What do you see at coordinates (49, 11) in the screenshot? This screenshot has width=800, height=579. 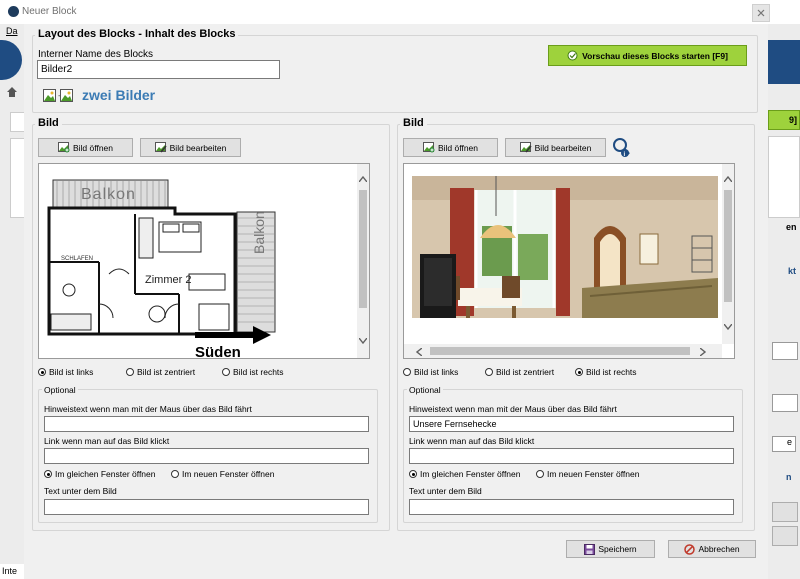 I see `window-title: Neuer Block` at bounding box center [49, 11].